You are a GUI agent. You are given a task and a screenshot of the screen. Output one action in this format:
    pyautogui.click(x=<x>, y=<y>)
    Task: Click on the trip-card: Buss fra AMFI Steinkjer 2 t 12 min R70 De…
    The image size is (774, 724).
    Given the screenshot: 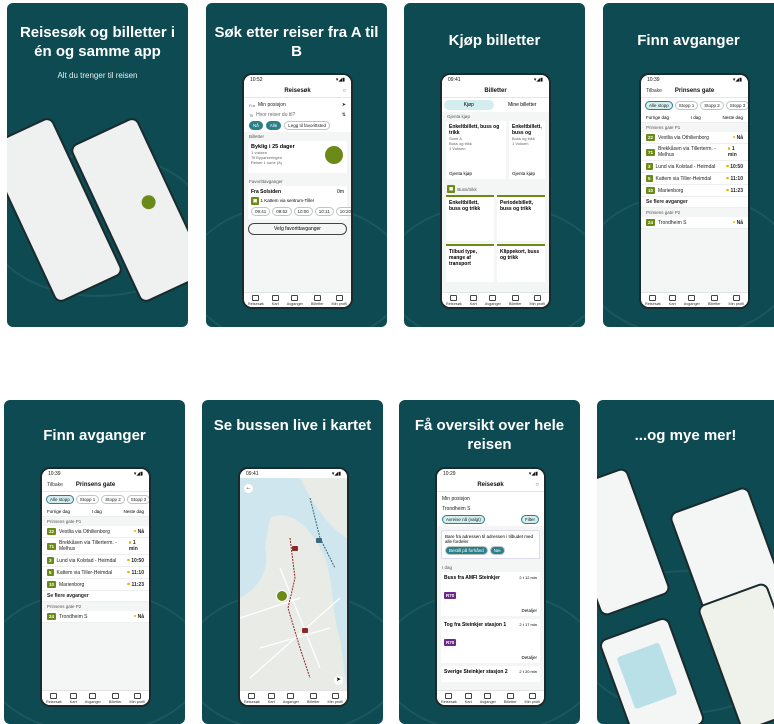 What is the action you would take?
    pyautogui.click(x=490, y=594)
    